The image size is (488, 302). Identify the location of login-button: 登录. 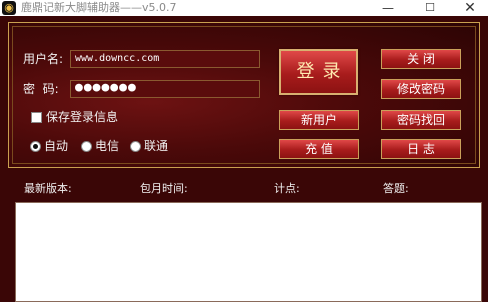
(318, 72).